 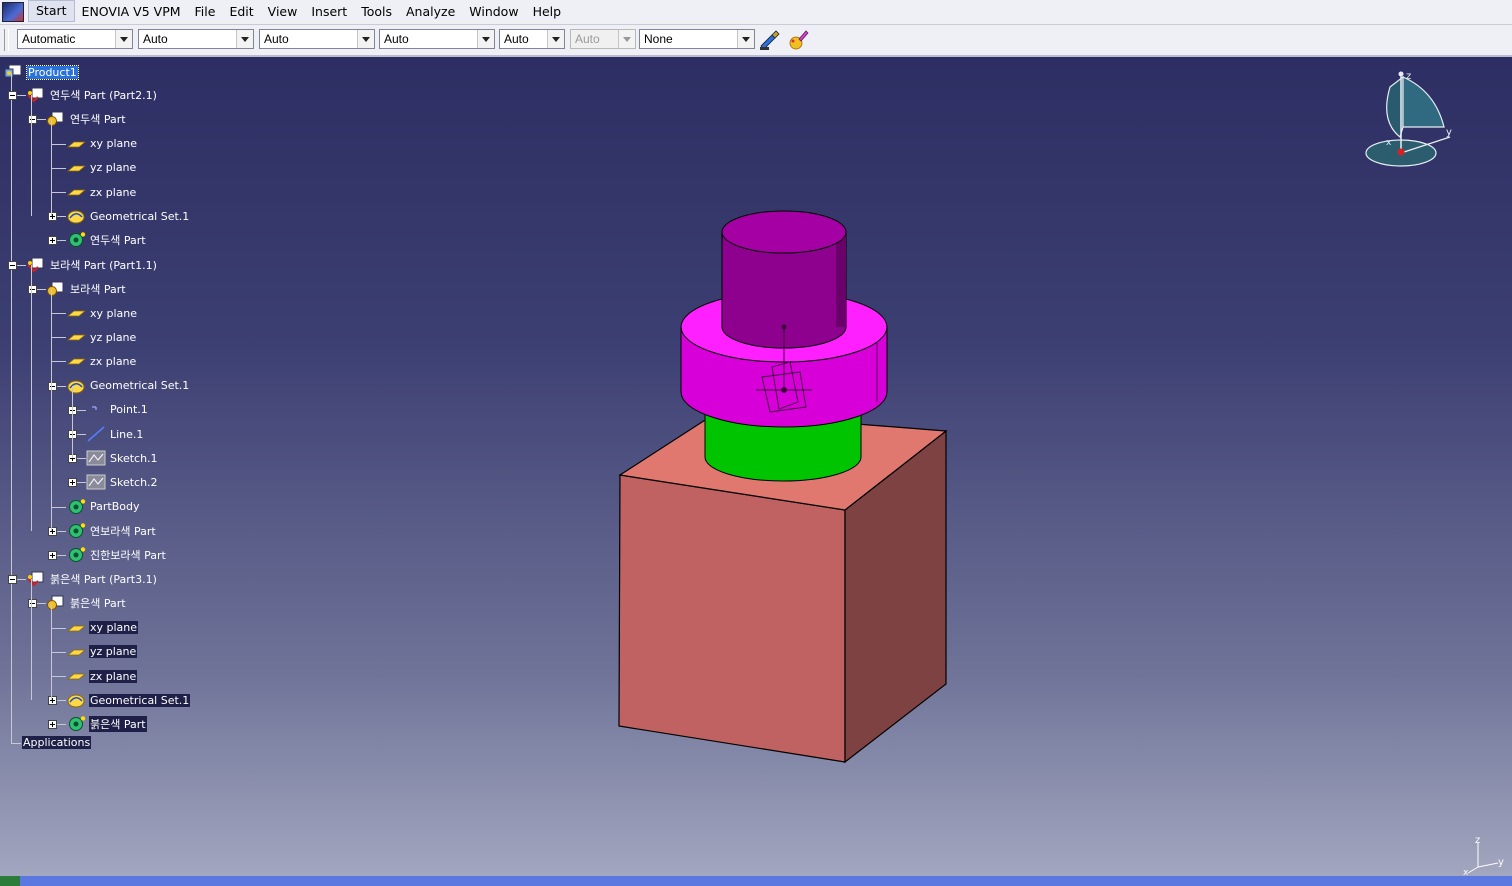 What do you see at coordinates (6, 40) in the screenshot?
I see `toolbar-grip` at bounding box center [6, 40].